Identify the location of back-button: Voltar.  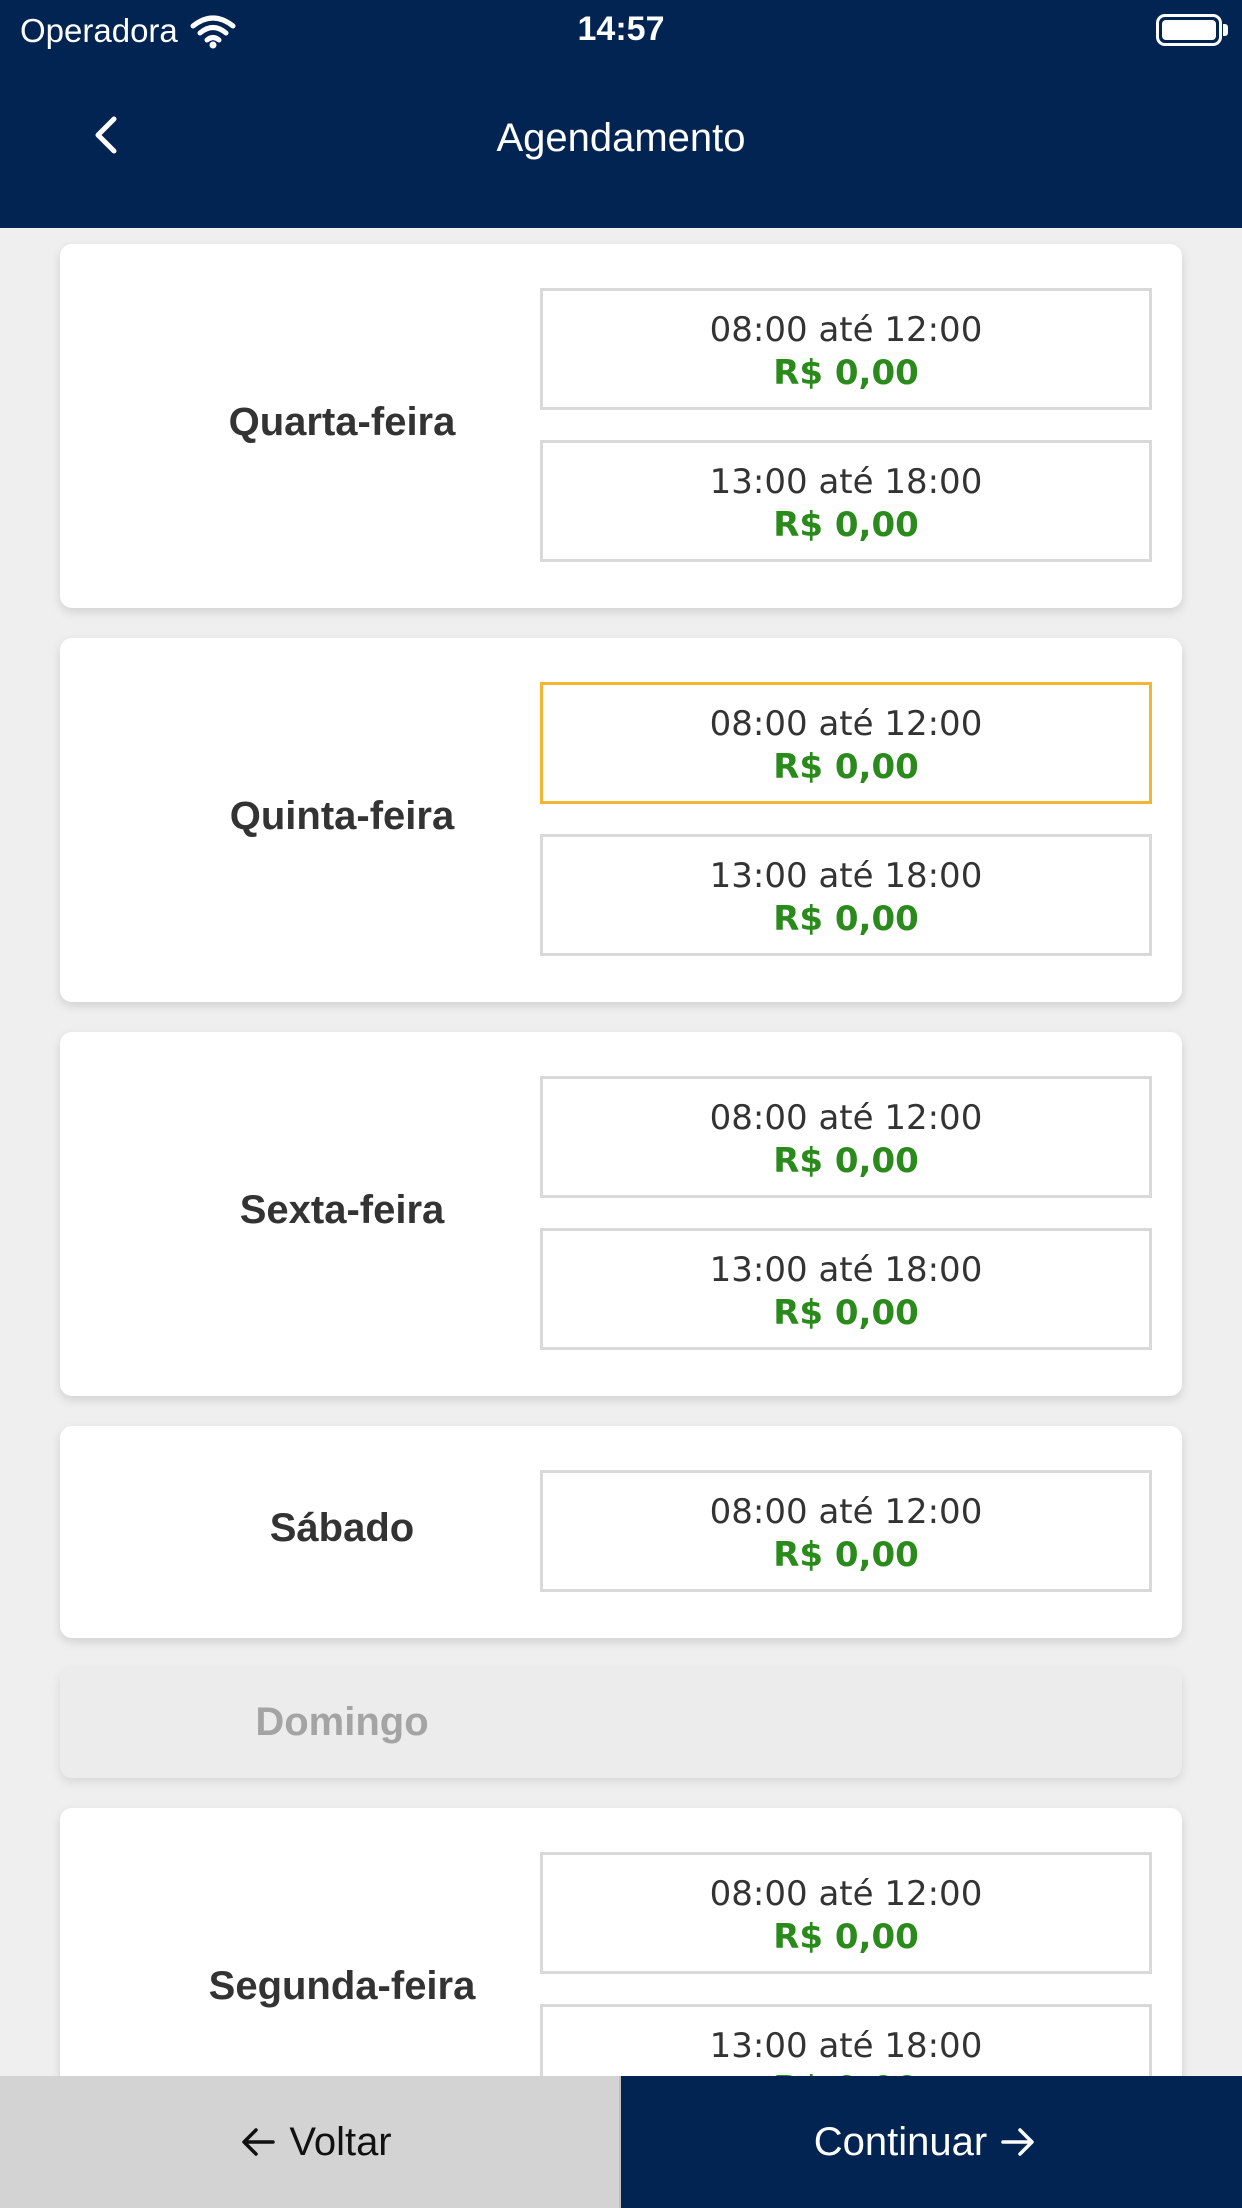
(310, 2142).